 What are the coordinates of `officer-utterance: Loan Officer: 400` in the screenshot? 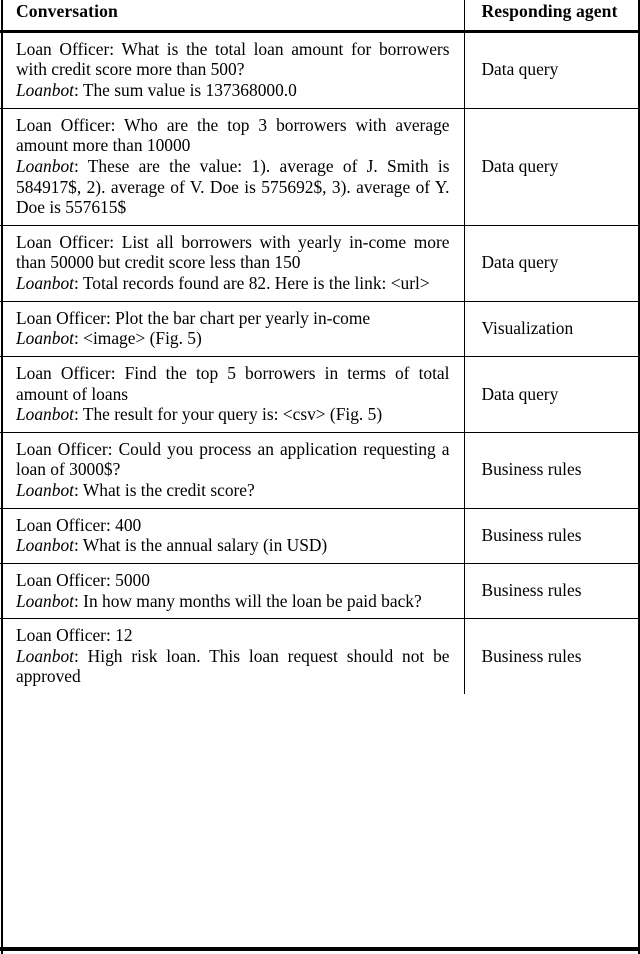 It's located at (78, 525).